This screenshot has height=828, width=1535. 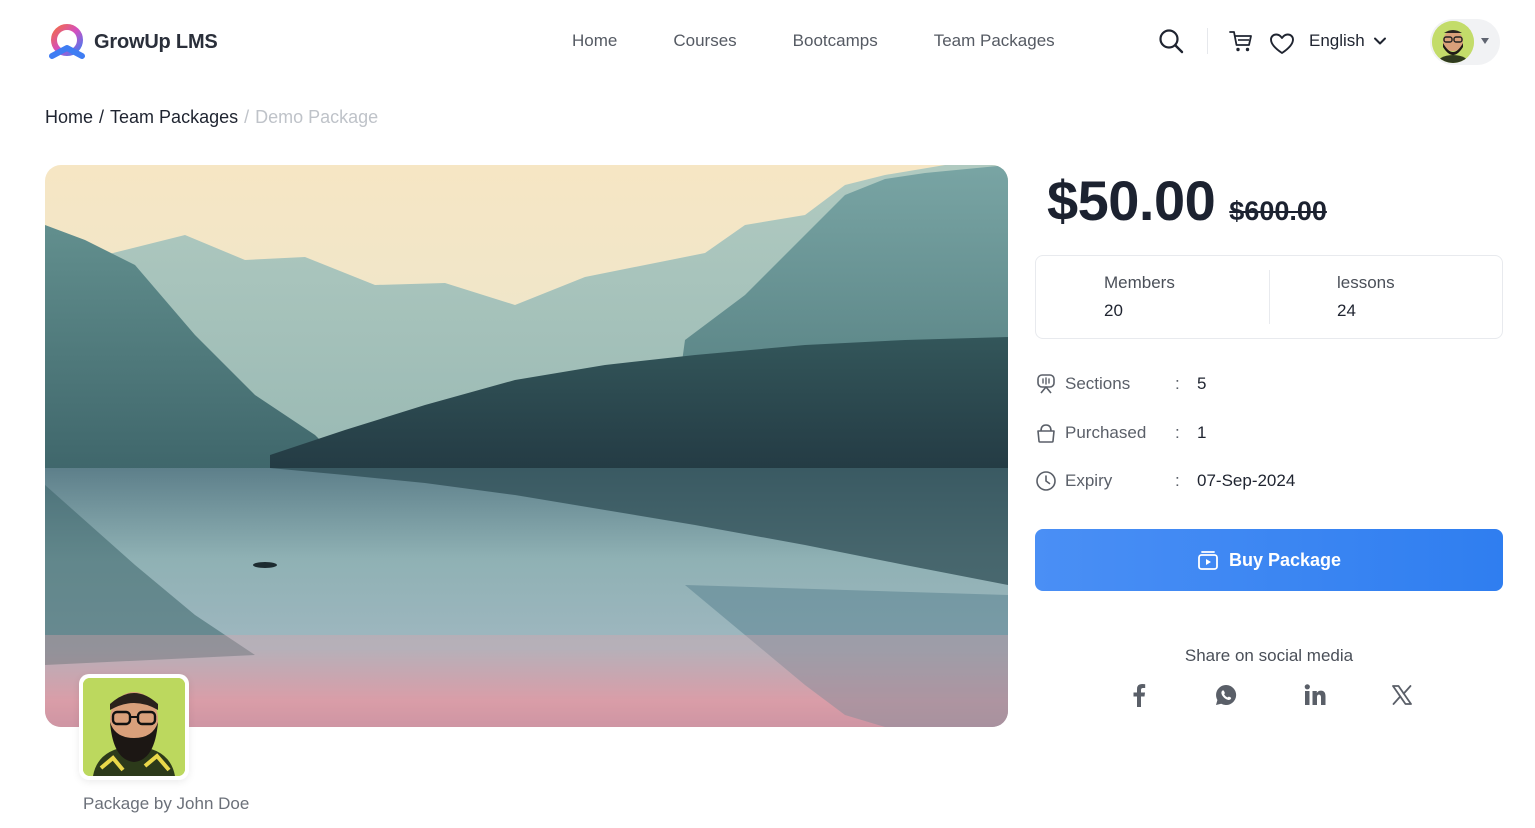 I want to click on breadcrumb: Home / Team Packages / Demo Package, so click(x=211, y=117).